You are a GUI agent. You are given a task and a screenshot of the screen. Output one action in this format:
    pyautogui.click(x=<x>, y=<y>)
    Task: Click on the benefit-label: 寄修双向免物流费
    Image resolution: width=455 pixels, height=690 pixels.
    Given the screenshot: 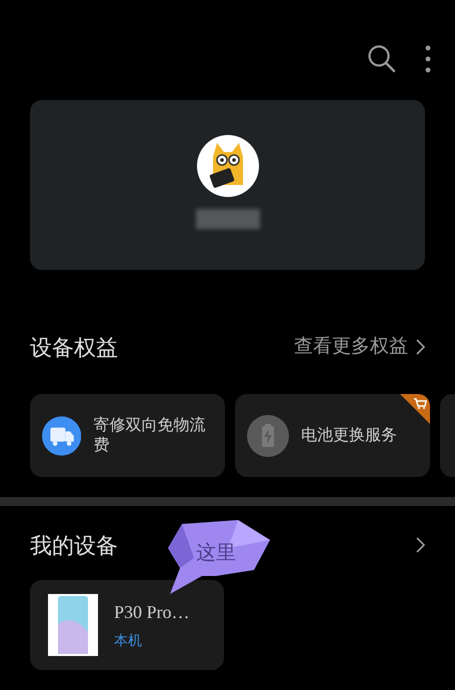 What is the action you would take?
    pyautogui.click(x=149, y=436)
    